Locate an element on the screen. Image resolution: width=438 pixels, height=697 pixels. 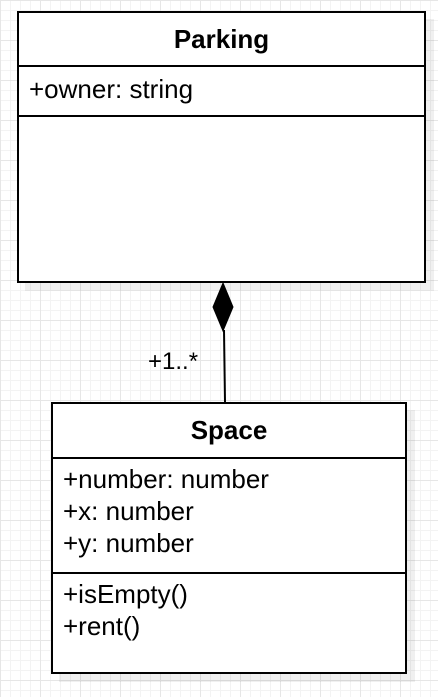
composition-line is located at coordinates (224, 366).